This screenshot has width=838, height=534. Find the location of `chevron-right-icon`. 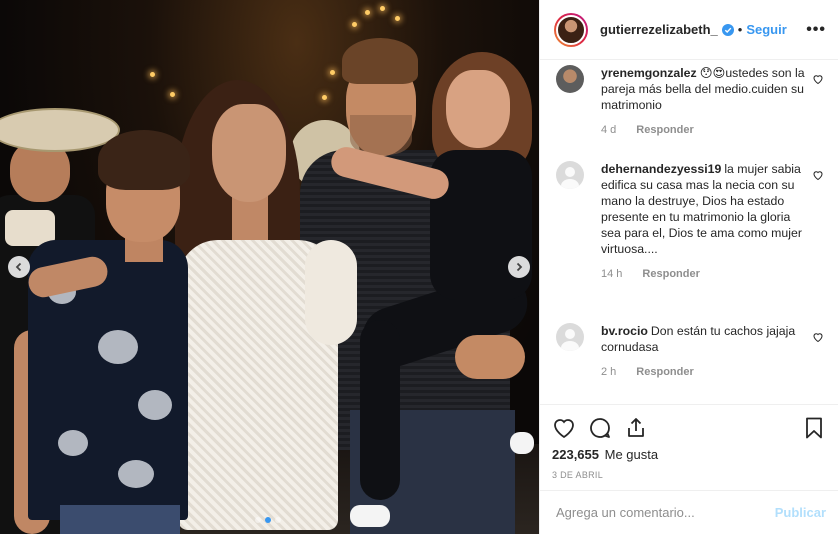

chevron-right-icon is located at coordinates (519, 267).